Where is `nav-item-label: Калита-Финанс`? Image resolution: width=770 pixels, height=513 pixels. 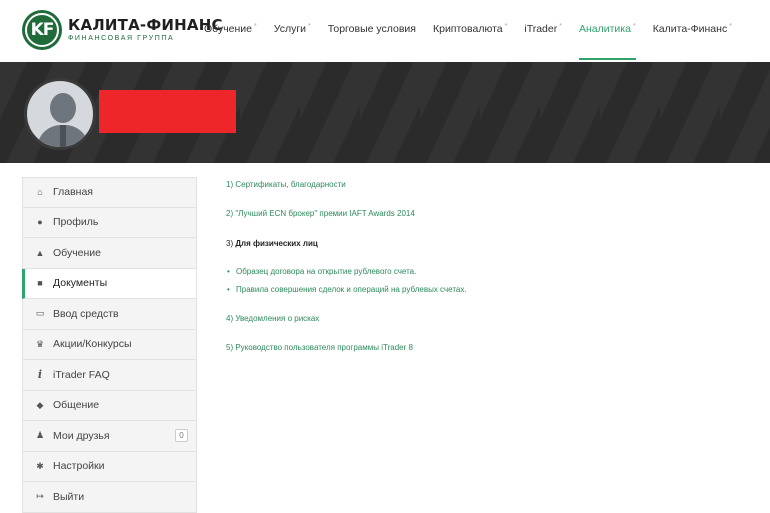 nav-item-label: Калита-Финанс is located at coordinates (690, 29).